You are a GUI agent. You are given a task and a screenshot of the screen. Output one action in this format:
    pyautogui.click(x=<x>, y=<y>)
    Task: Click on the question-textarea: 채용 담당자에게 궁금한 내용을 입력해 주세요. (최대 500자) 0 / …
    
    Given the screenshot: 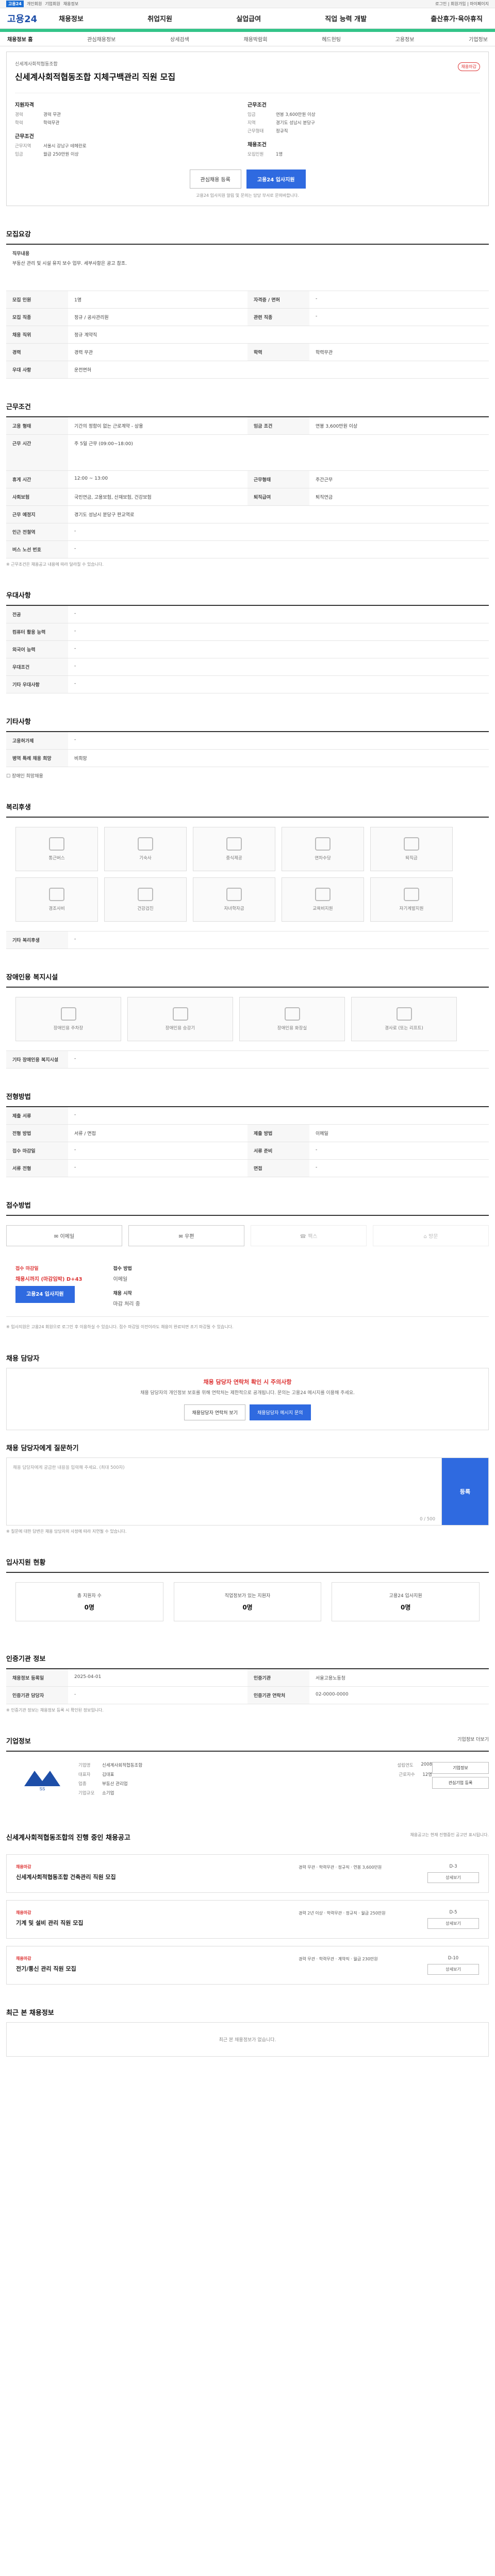 What is the action you would take?
    pyautogui.click(x=225, y=1491)
    